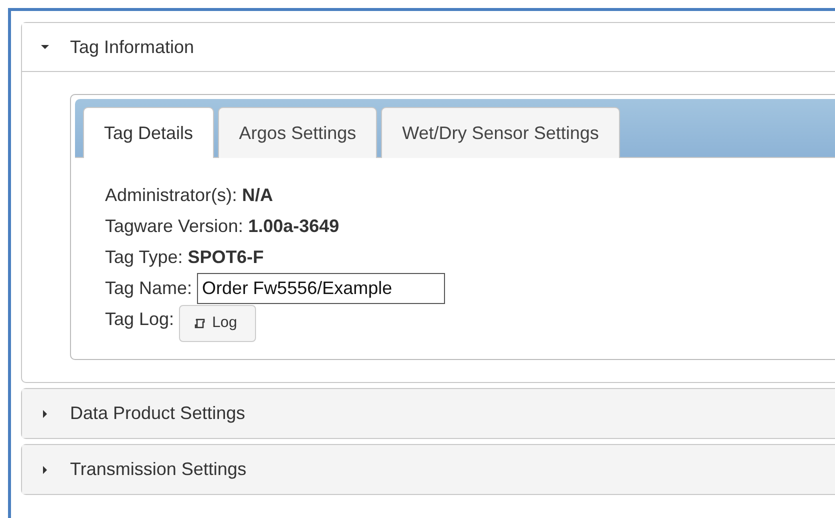  What do you see at coordinates (139, 319) in the screenshot?
I see `field-label: Tag Log:` at bounding box center [139, 319].